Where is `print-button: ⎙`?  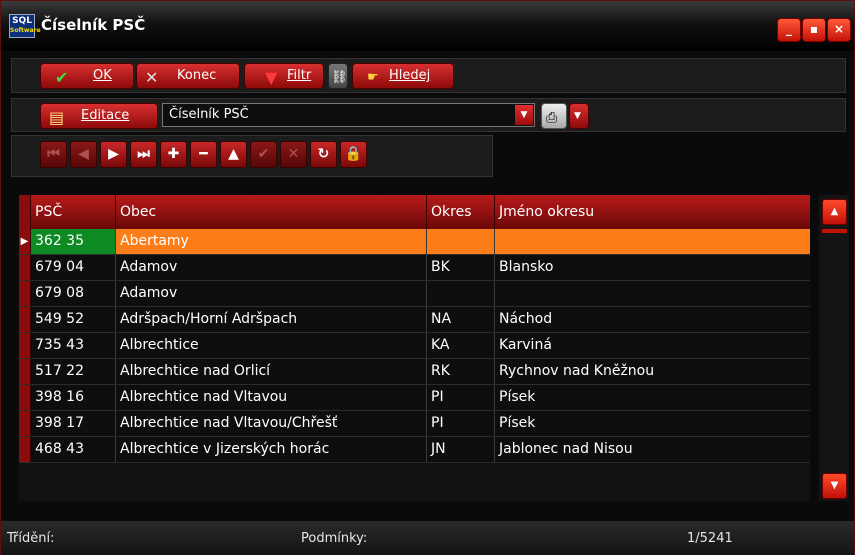
print-button: ⎙ is located at coordinates (554, 116).